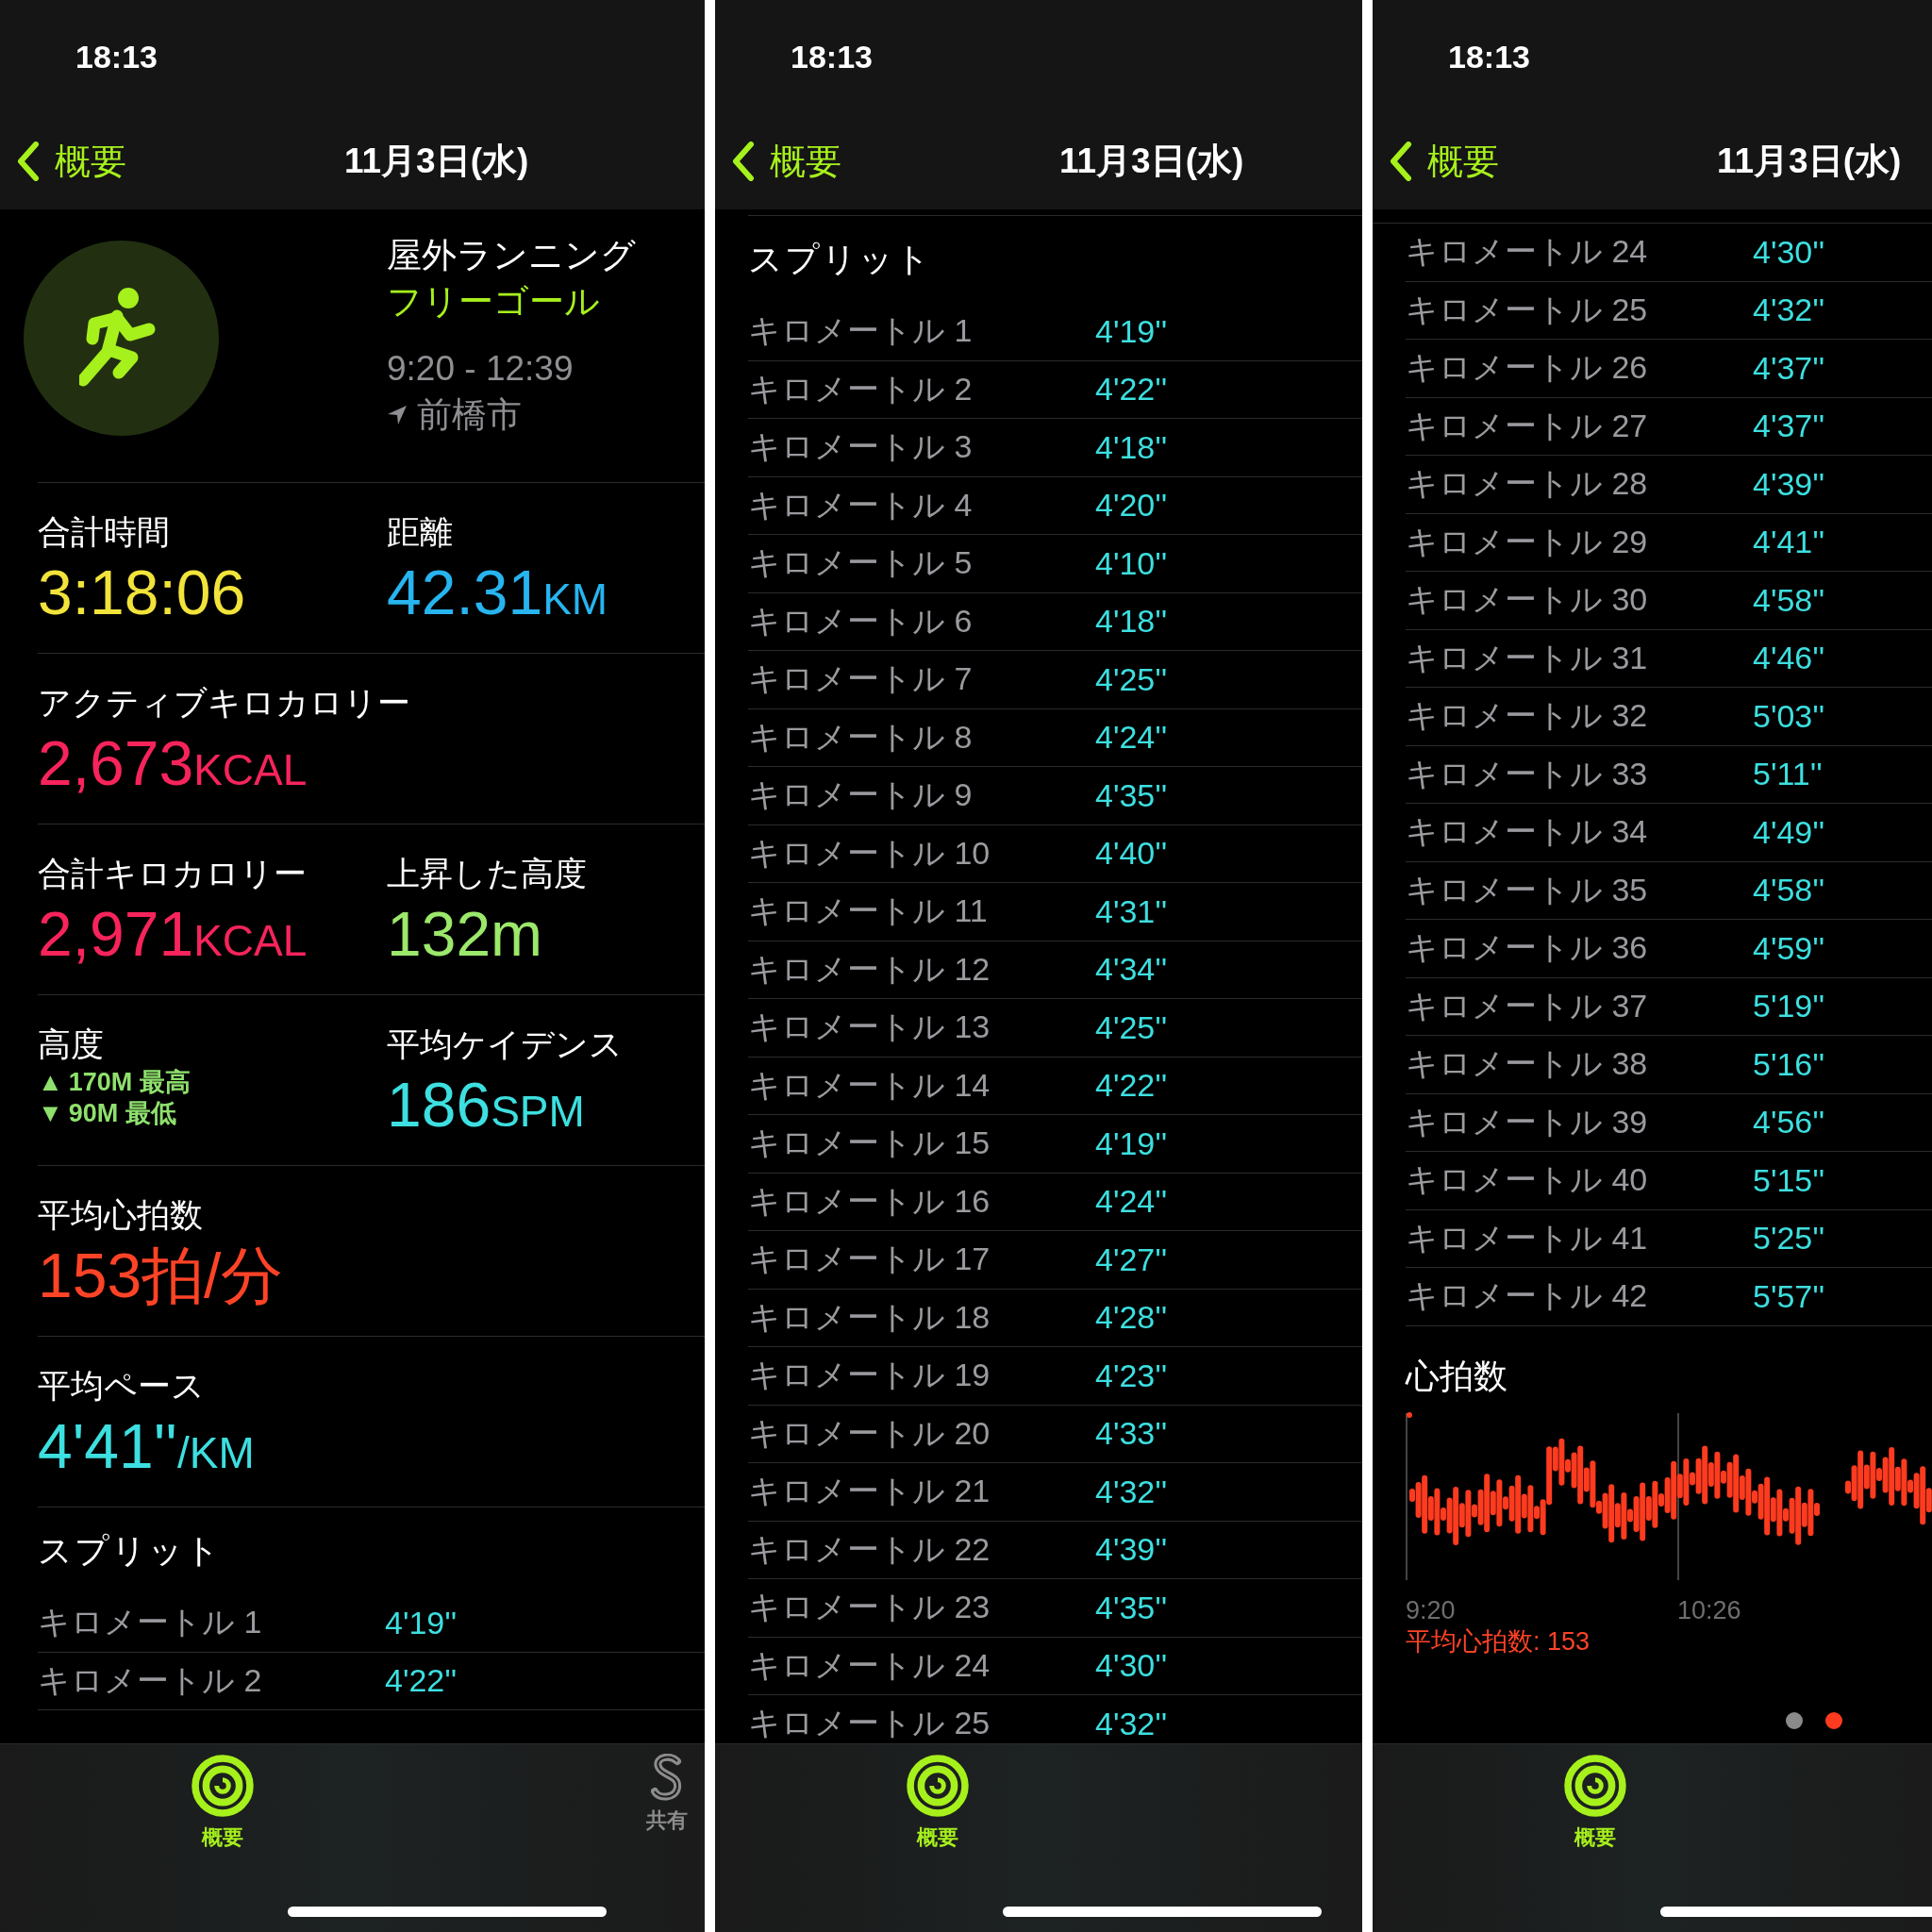  What do you see at coordinates (869, 911) in the screenshot?
I see `split-label: キロメートル 11` at bounding box center [869, 911].